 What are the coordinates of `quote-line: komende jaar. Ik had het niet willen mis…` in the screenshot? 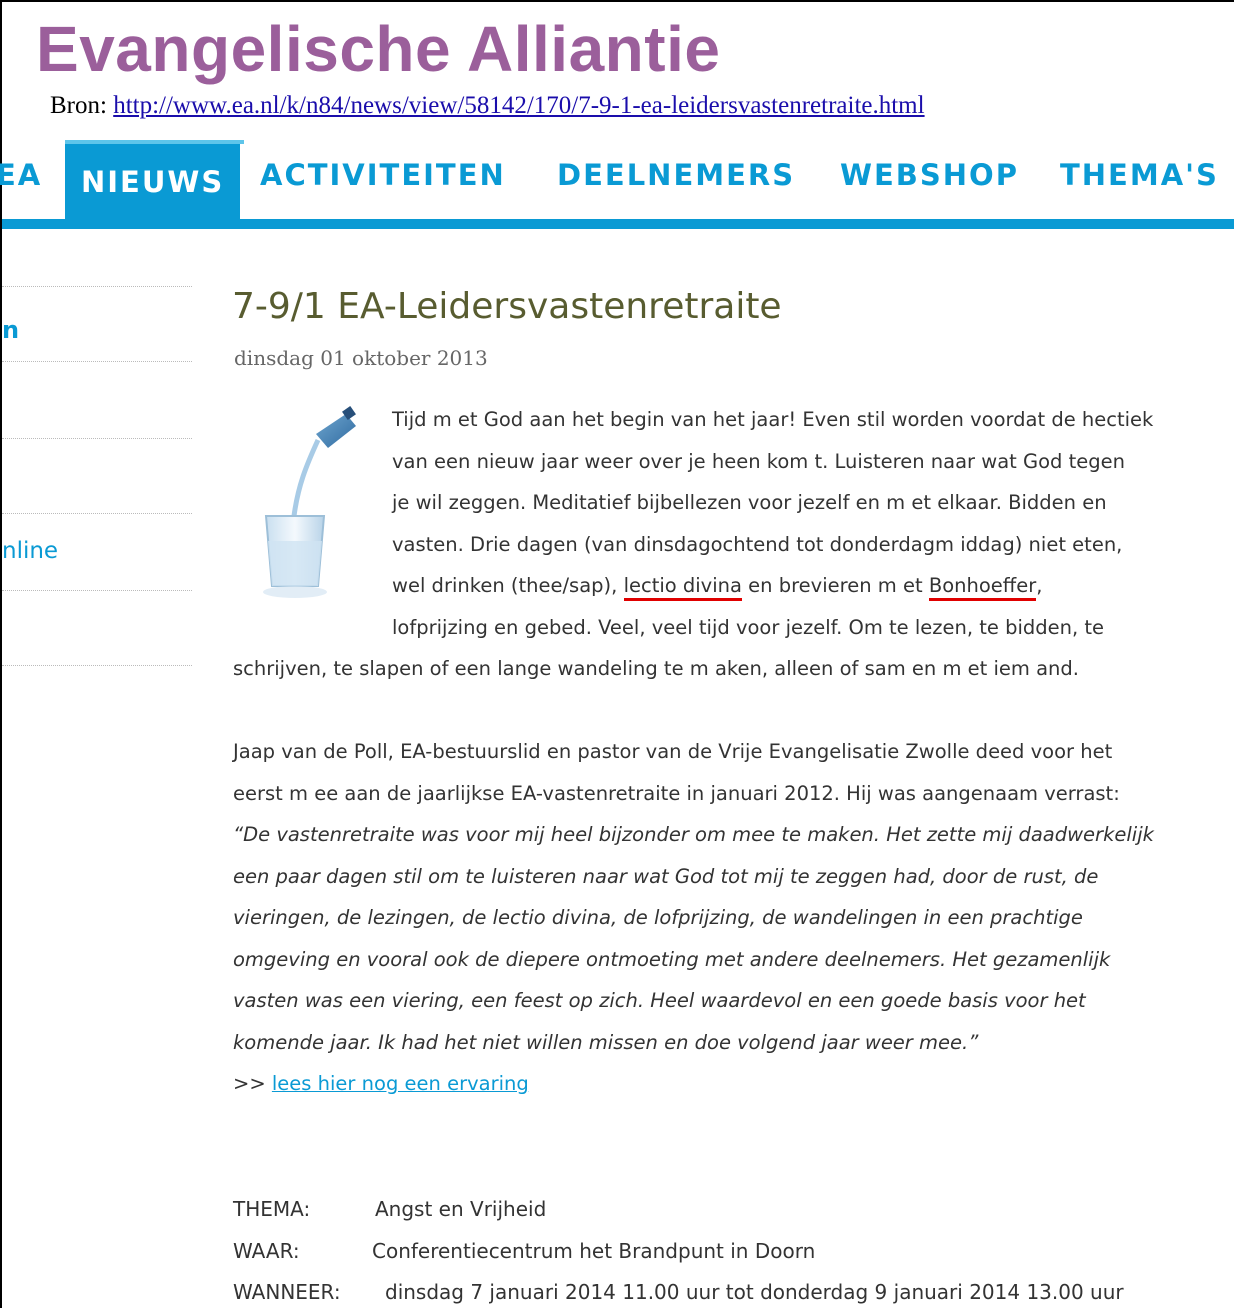 It's located at (606, 1042).